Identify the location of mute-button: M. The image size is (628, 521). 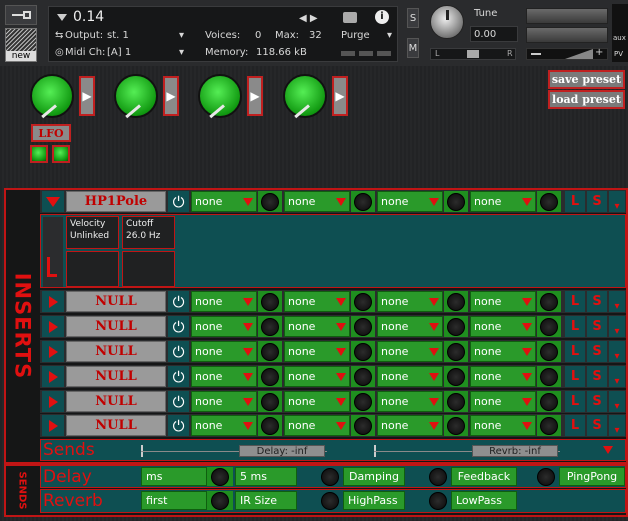
(413, 48).